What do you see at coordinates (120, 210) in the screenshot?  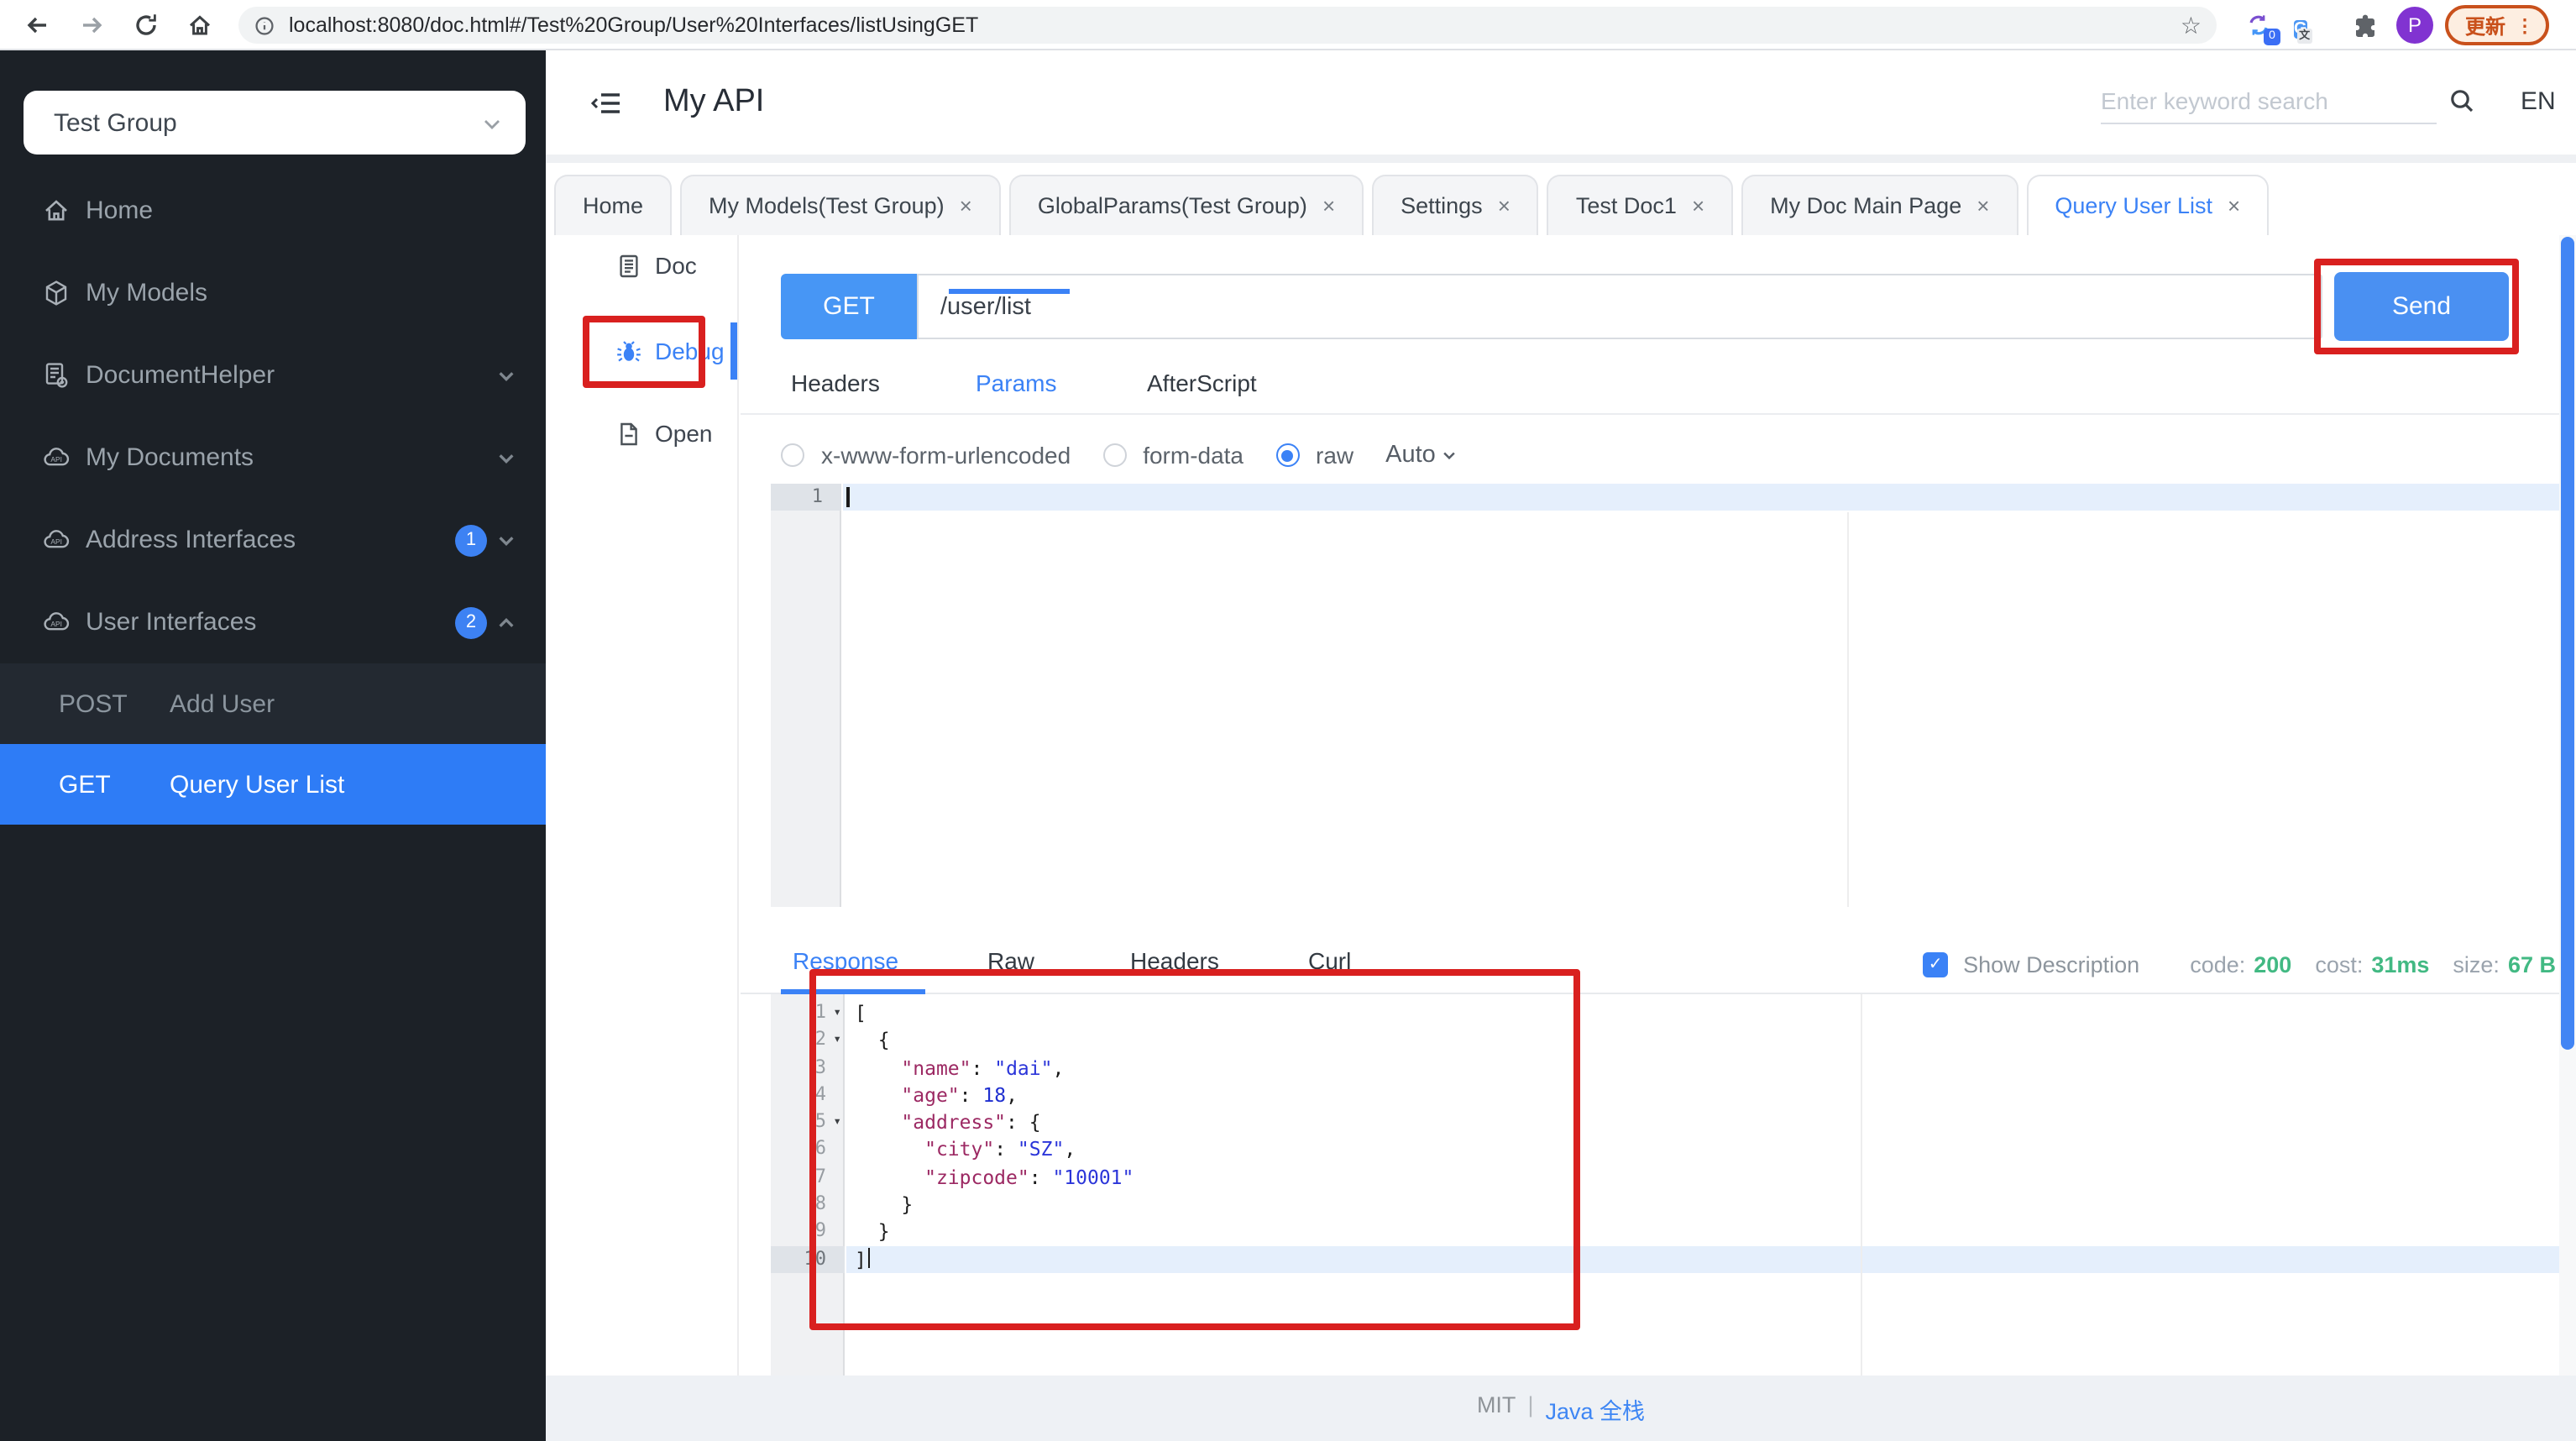 I see `sidebar-item-label: Home` at bounding box center [120, 210].